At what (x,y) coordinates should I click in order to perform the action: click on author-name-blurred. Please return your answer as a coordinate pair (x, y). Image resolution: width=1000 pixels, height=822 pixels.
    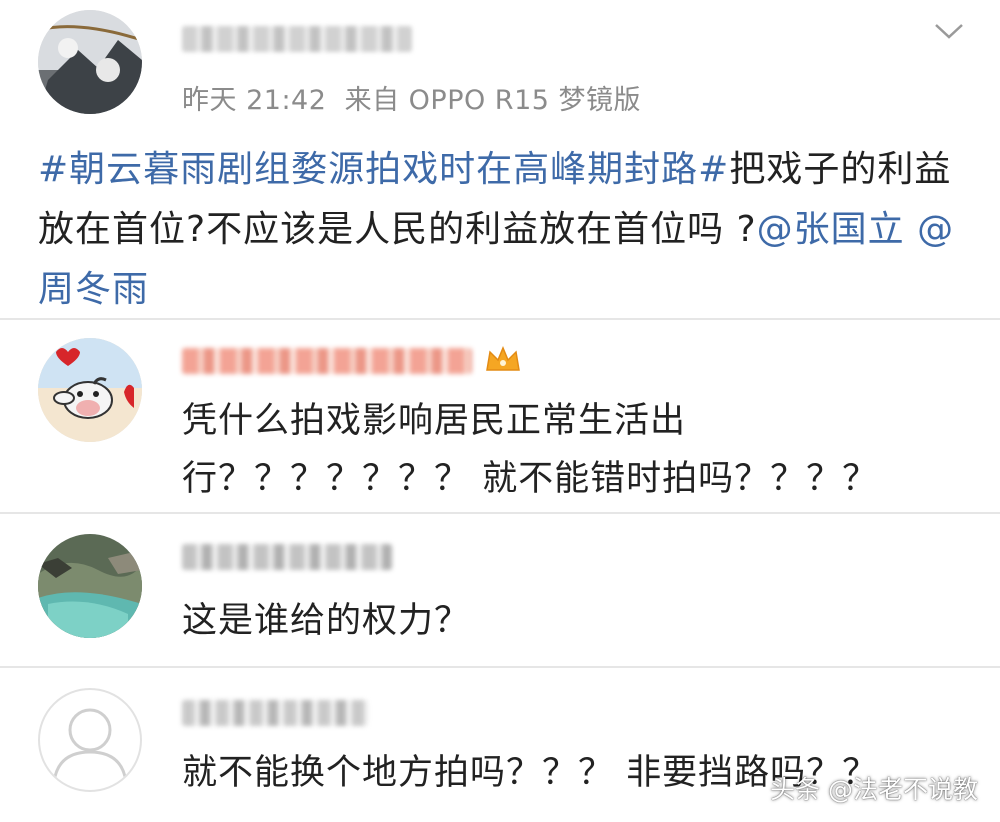
    Looking at the image, I should click on (297, 39).